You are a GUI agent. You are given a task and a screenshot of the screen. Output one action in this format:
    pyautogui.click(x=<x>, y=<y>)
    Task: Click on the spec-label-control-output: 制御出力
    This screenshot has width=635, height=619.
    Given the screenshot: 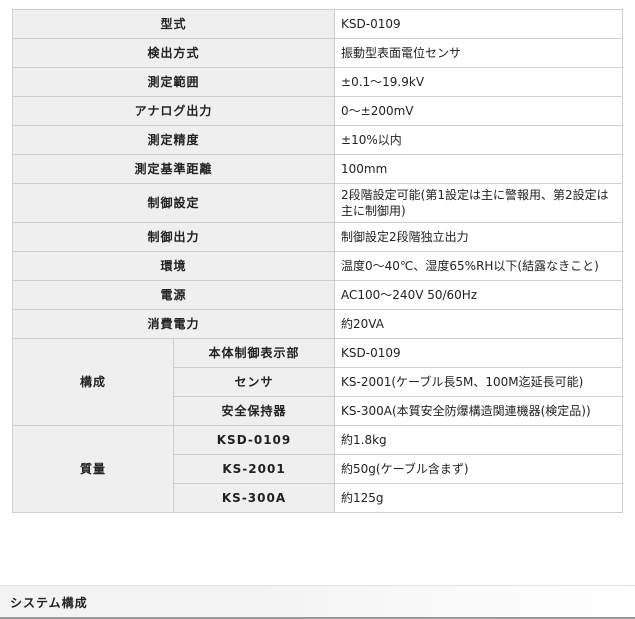 What is the action you would take?
    pyautogui.click(x=173, y=237)
    